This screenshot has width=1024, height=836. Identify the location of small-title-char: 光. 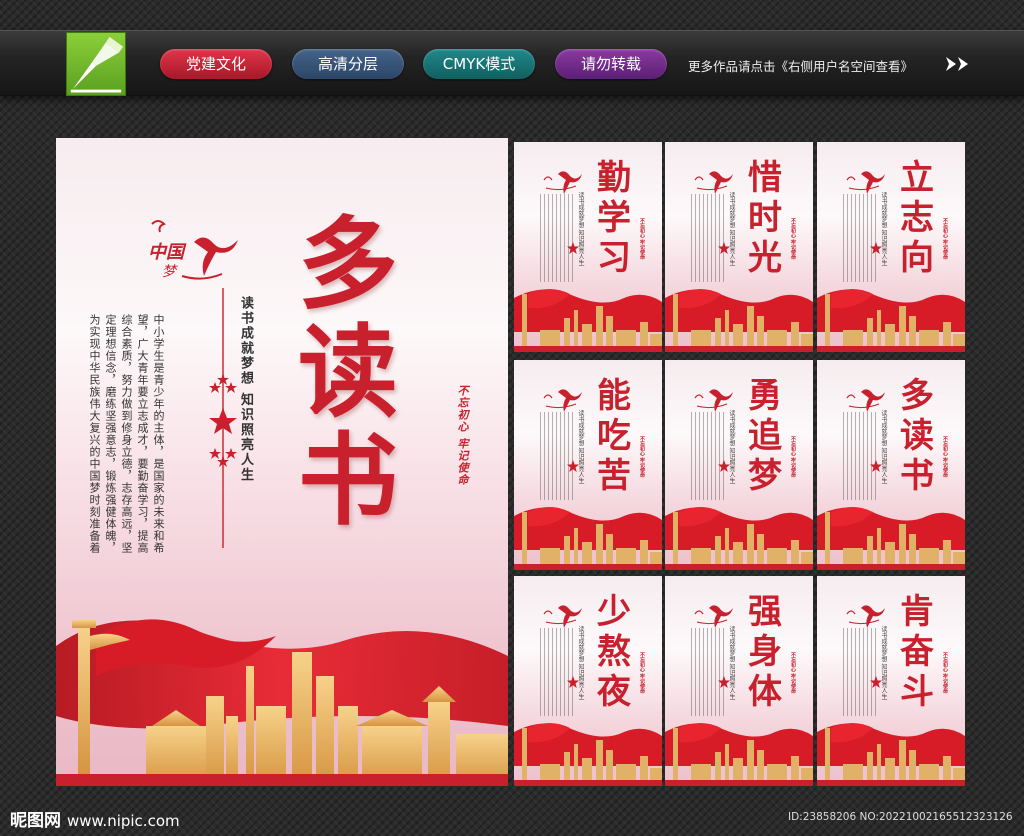
(765, 258).